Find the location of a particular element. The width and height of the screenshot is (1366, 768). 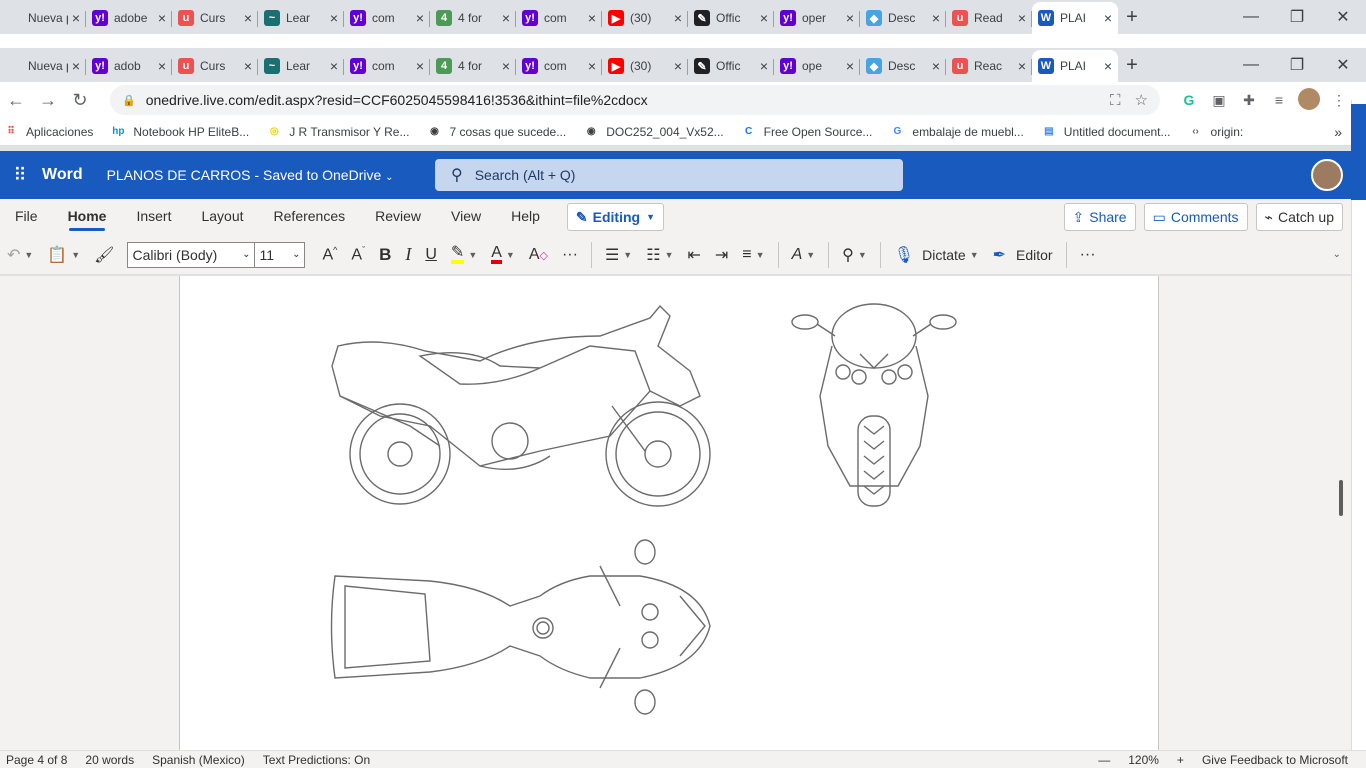

browser-tab: u Curs × is located at coordinates (215, 18).